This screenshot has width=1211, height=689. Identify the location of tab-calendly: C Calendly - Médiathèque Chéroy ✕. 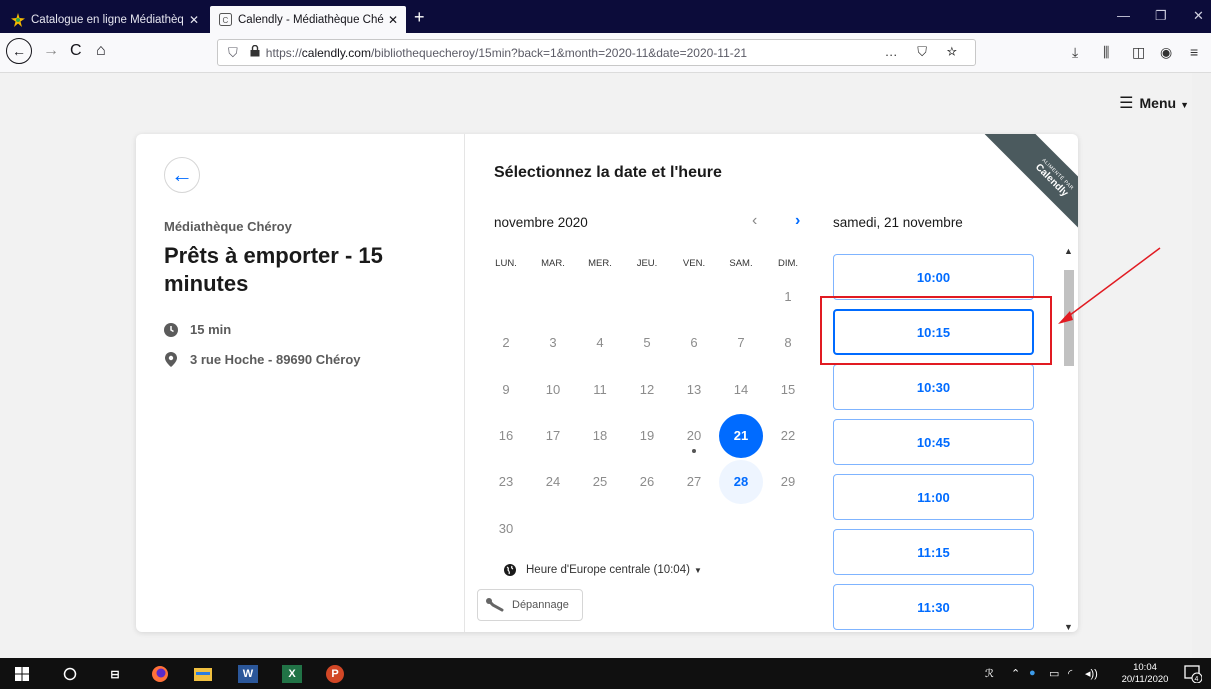
(308, 19).